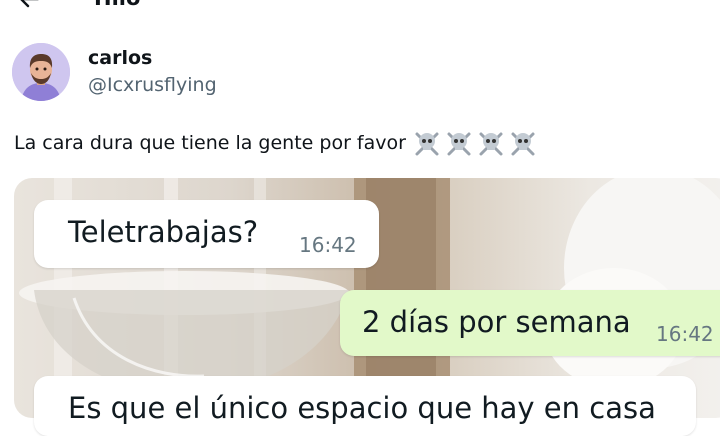 The width and height of the screenshot is (720, 436). What do you see at coordinates (29, 5) in the screenshot?
I see `arrow-left-icon` at bounding box center [29, 5].